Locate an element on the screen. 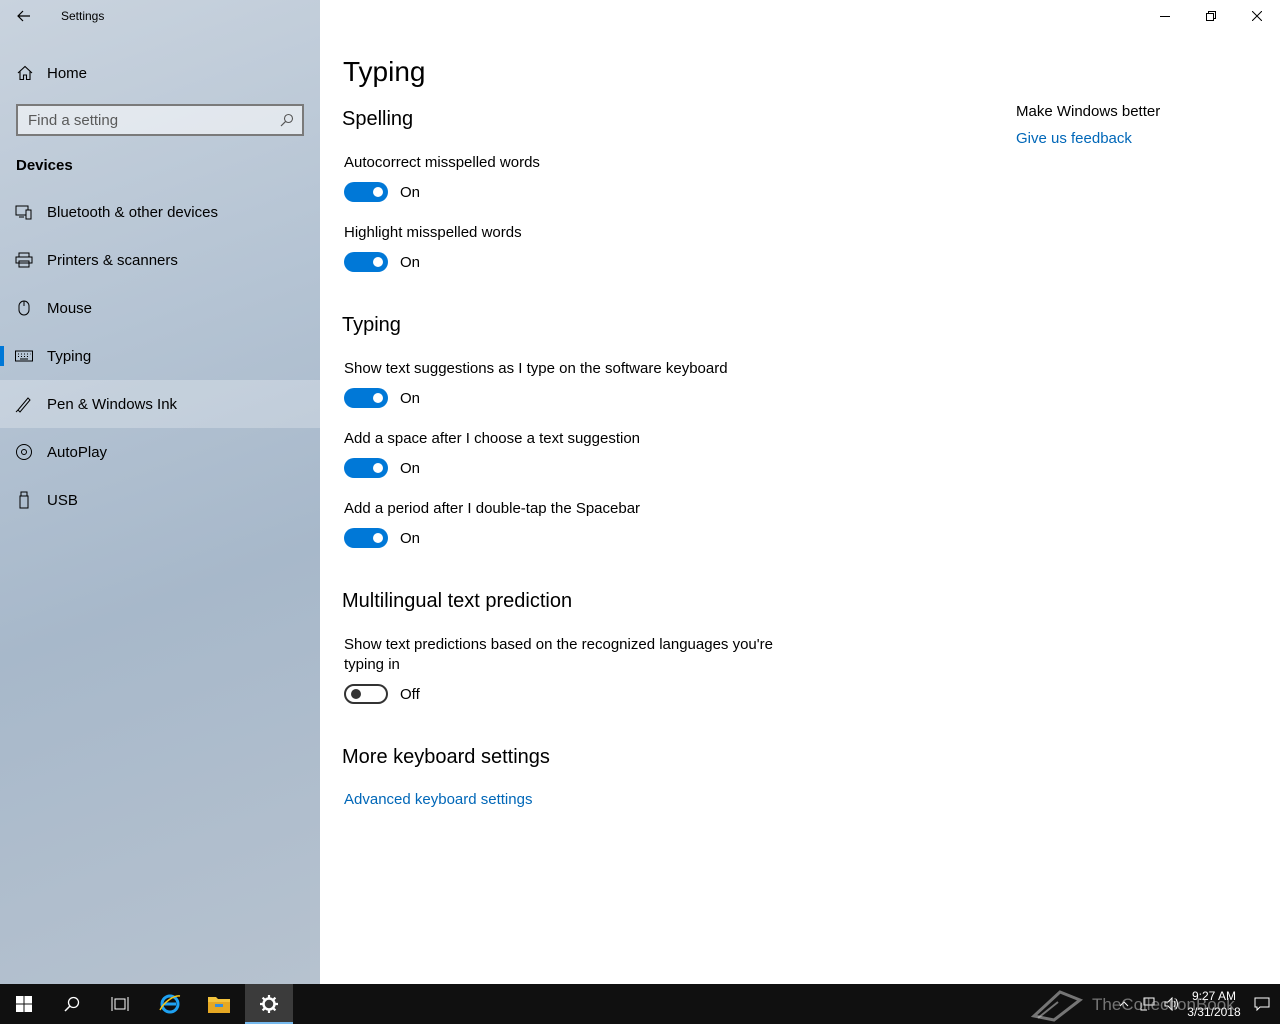  task-view-icon is located at coordinates (120, 1004).